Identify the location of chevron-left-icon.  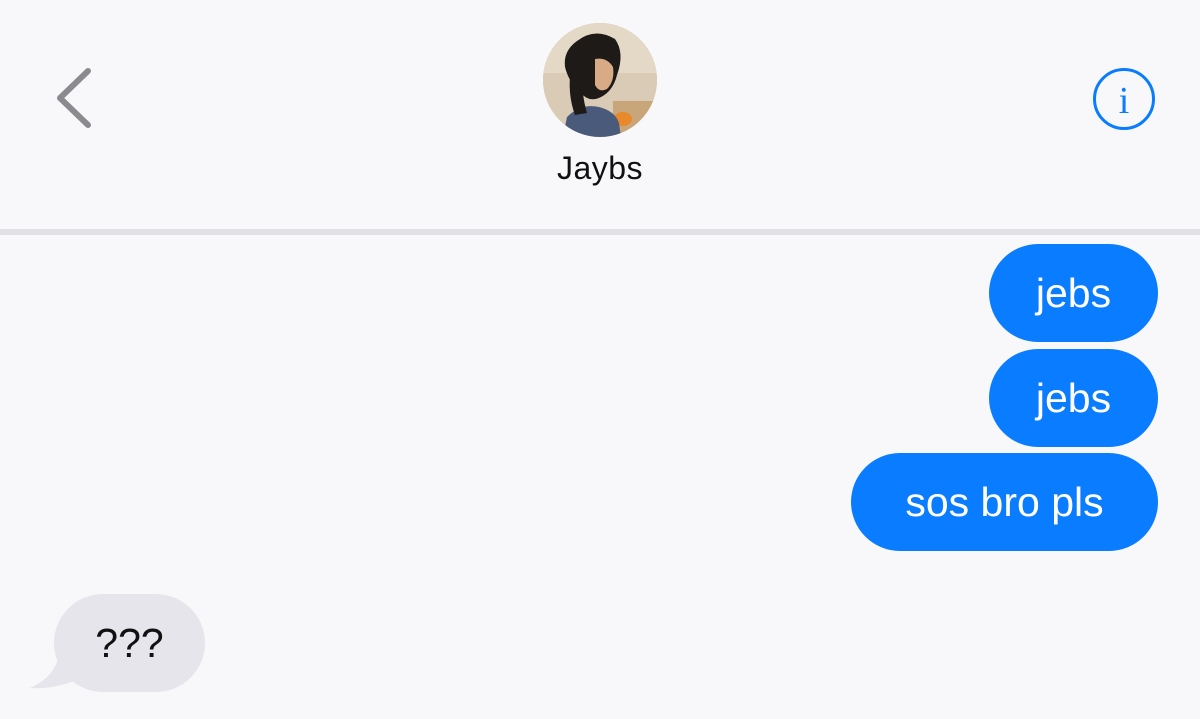
(74, 98).